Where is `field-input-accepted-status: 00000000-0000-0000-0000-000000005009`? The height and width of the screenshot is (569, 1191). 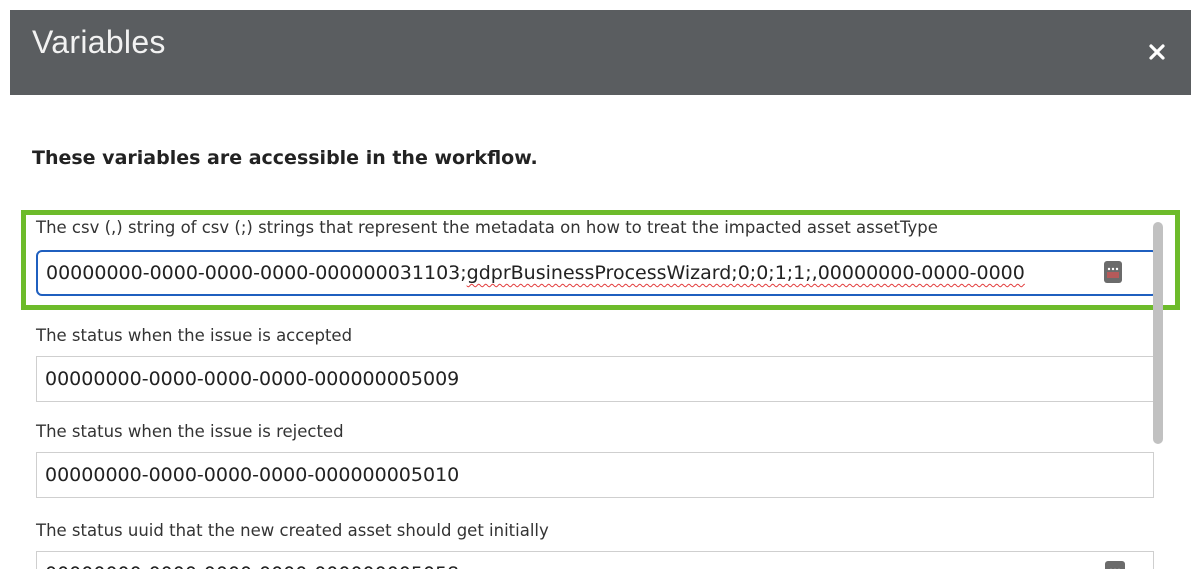
field-input-accepted-status: 00000000-0000-0000-0000-000000005009 is located at coordinates (595, 379).